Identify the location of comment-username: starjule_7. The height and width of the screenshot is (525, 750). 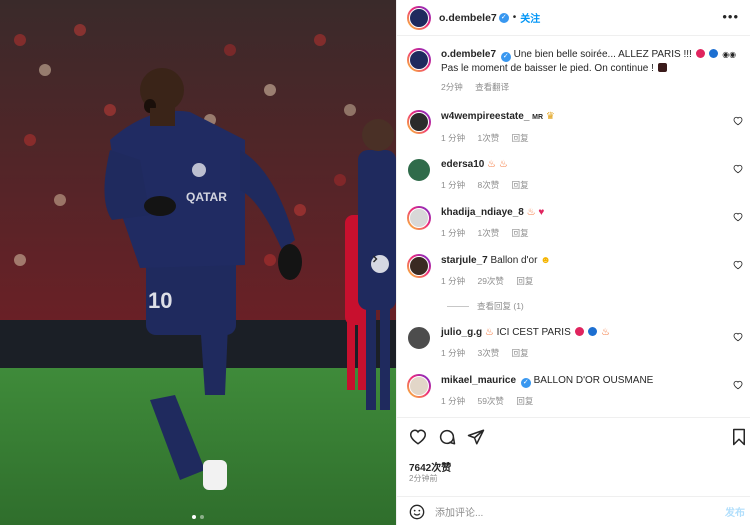
(464, 260).